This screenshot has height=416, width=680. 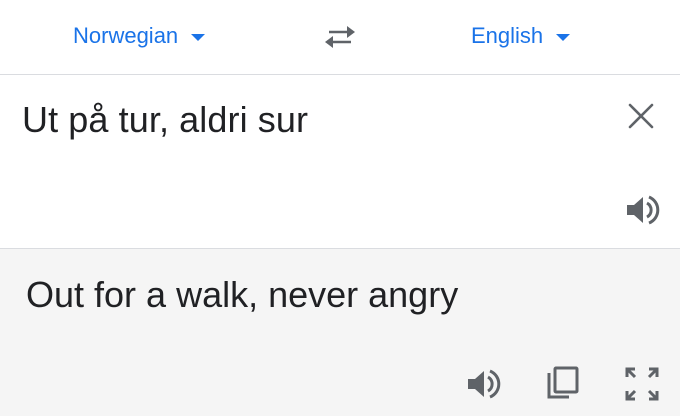 I want to click on target-language-label: English, so click(x=507, y=35).